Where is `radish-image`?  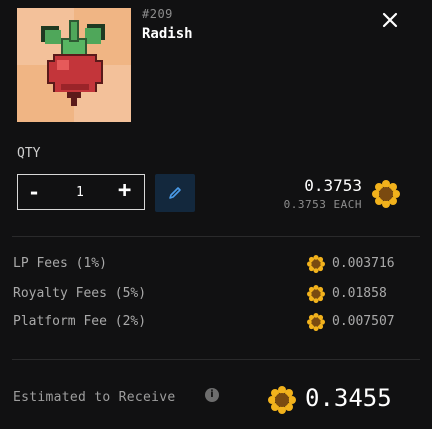
radish-image is located at coordinates (73, 63).